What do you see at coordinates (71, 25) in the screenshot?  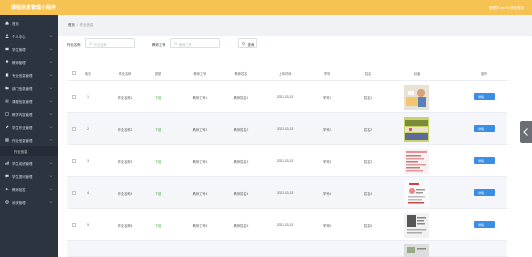 I see `breadcrumb-home: 首页` at bounding box center [71, 25].